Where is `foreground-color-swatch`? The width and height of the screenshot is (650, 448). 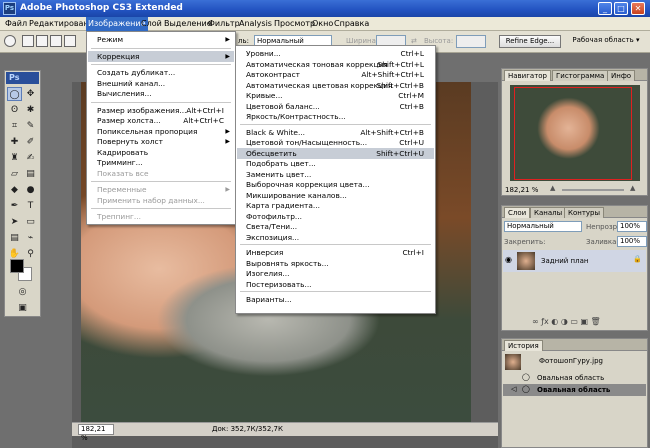
foreground-color-swatch is located at coordinates (17, 266).